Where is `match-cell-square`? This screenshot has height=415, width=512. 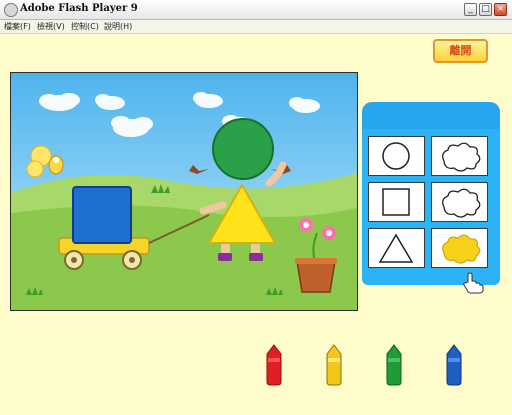 match-cell-square is located at coordinates (459, 202).